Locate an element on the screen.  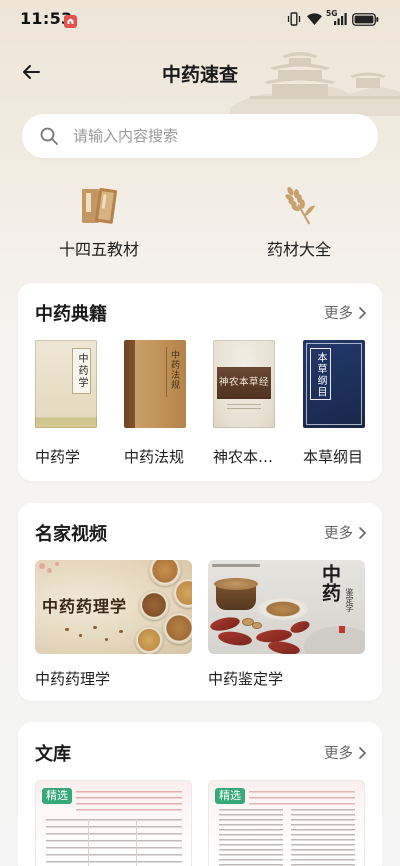
page-title: 中药速查 is located at coordinates (199, 75).